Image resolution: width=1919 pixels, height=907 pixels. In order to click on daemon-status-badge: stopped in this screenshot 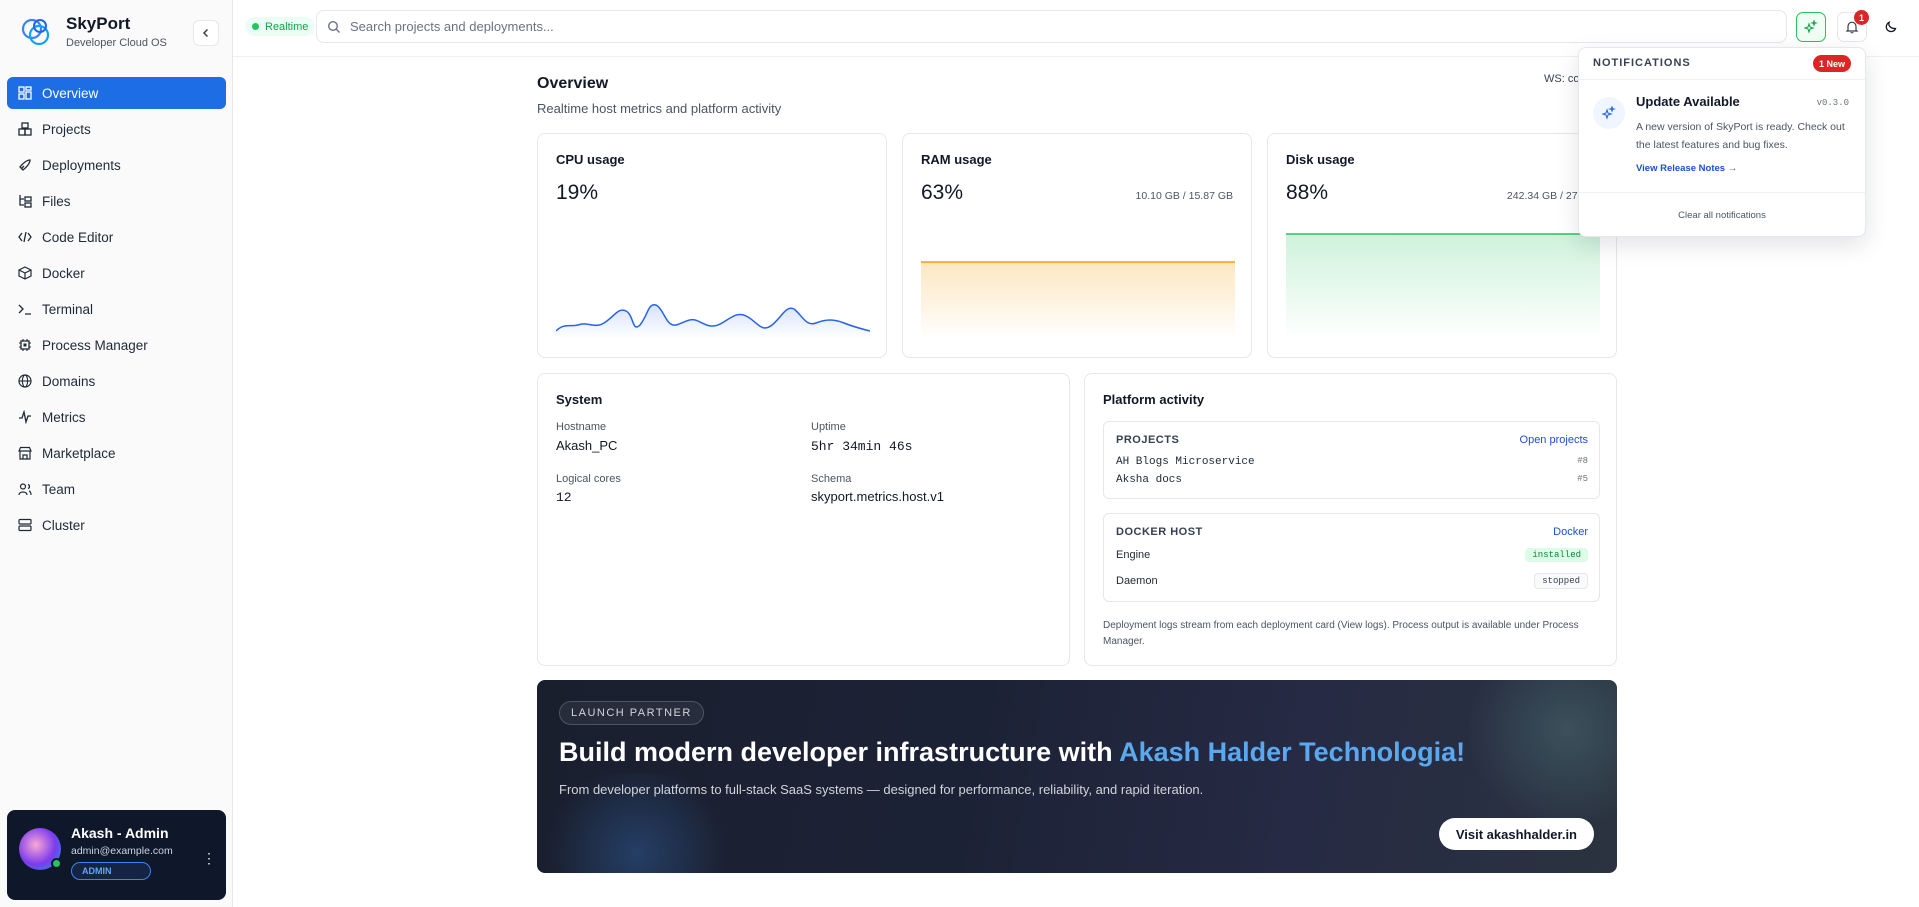, I will do `click(1561, 581)`.